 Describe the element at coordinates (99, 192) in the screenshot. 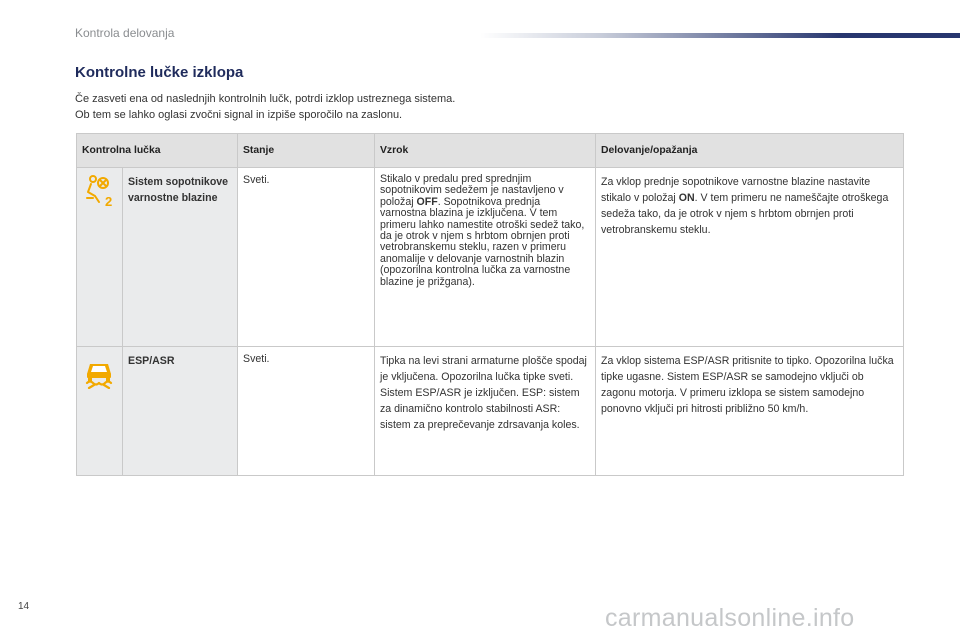

I see `passenger-airbag-off-icon: 2` at that location.